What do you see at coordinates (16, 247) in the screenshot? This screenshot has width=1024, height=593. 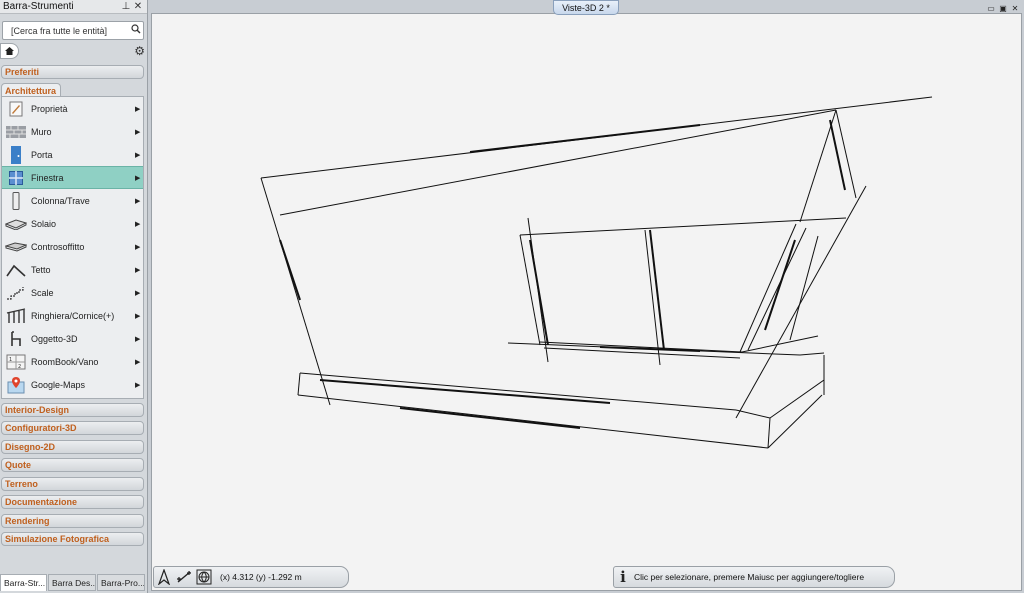 I see `ceiling-icon` at bounding box center [16, 247].